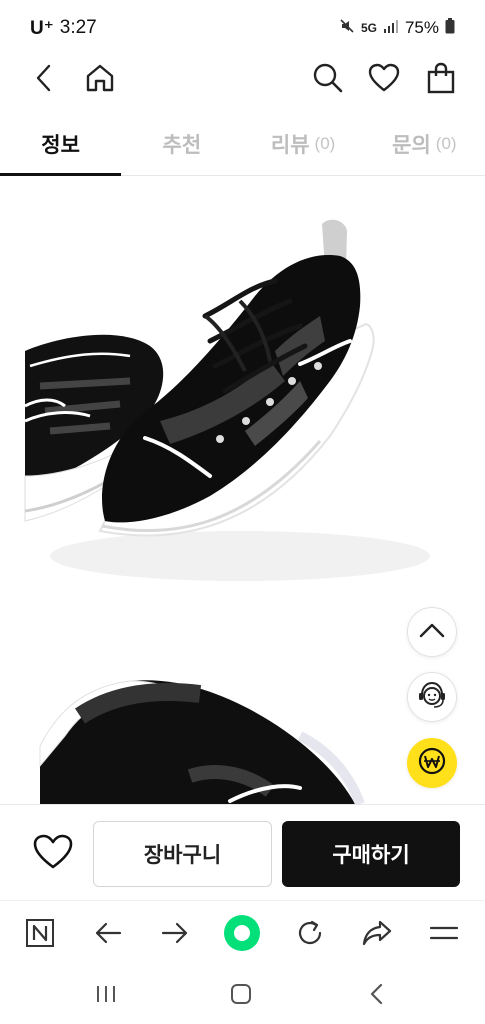  Describe the element at coordinates (202, 742) in the screenshot. I see `sneaker-closeup` at that location.